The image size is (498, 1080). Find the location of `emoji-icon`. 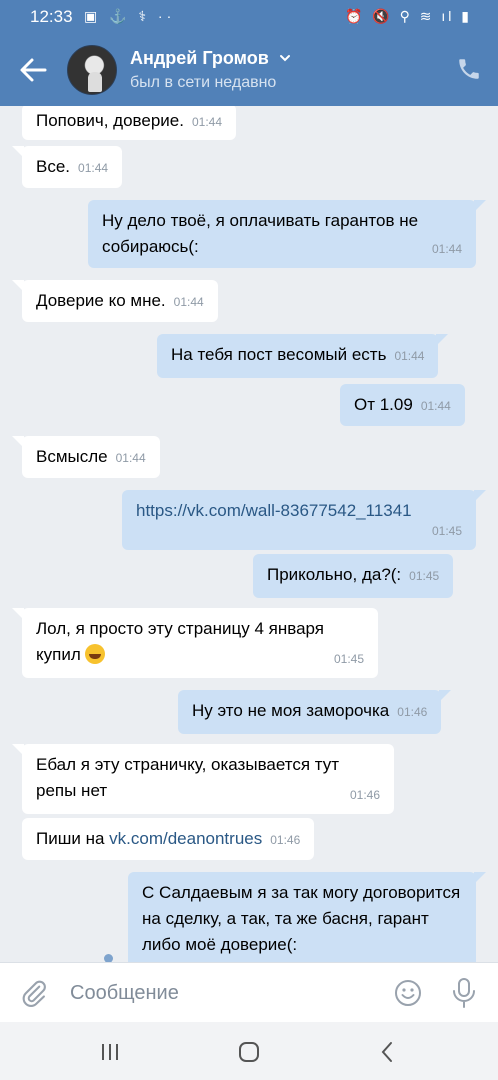

emoji-icon is located at coordinates (408, 993).